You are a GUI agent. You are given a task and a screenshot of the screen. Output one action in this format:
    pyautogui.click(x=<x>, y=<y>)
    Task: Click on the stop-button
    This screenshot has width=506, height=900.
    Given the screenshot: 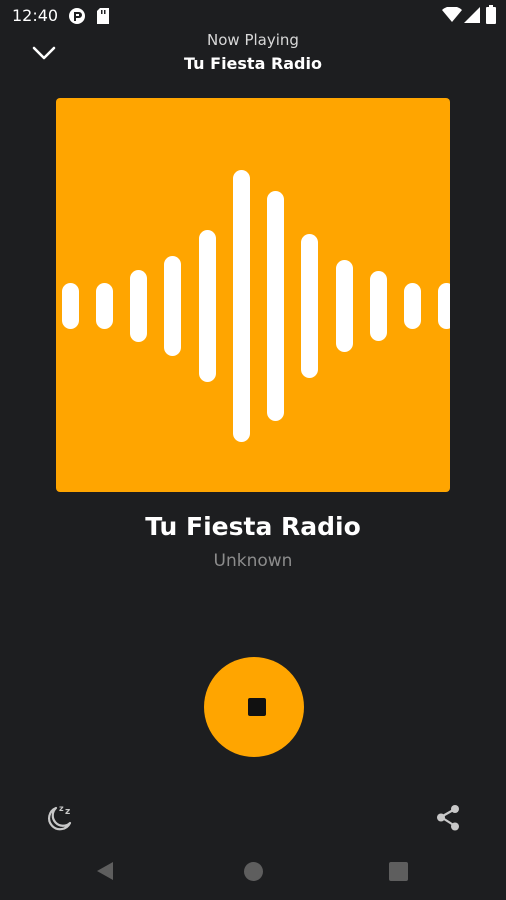 What is the action you would take?
    pyautogui.click(x=254, y=707)
    